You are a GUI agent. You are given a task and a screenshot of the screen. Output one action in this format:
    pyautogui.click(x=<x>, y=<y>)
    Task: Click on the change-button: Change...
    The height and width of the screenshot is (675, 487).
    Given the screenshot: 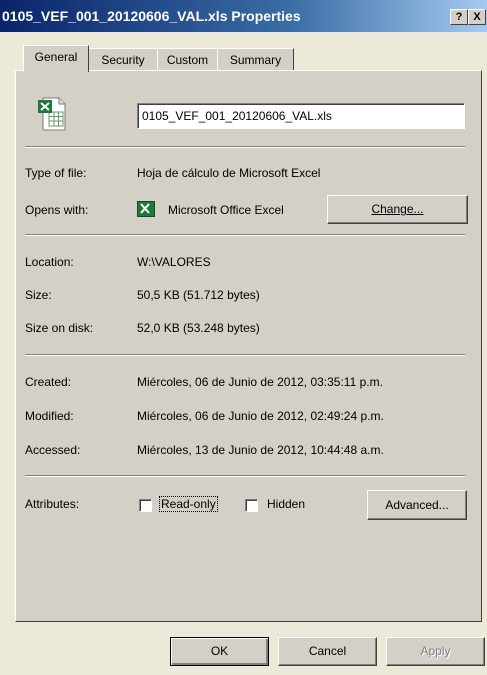 What is the action you would take?
    pyautogui.click(x=397, y=209)
    